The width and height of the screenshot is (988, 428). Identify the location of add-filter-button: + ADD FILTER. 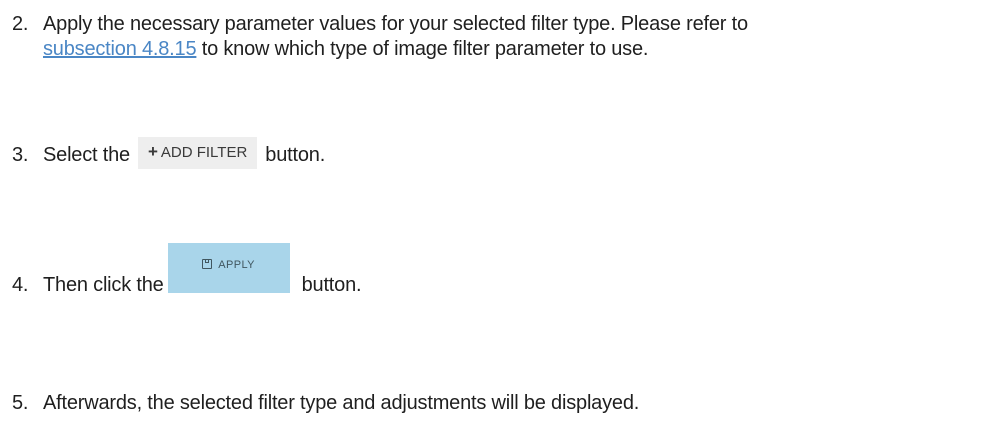
(197, 153).